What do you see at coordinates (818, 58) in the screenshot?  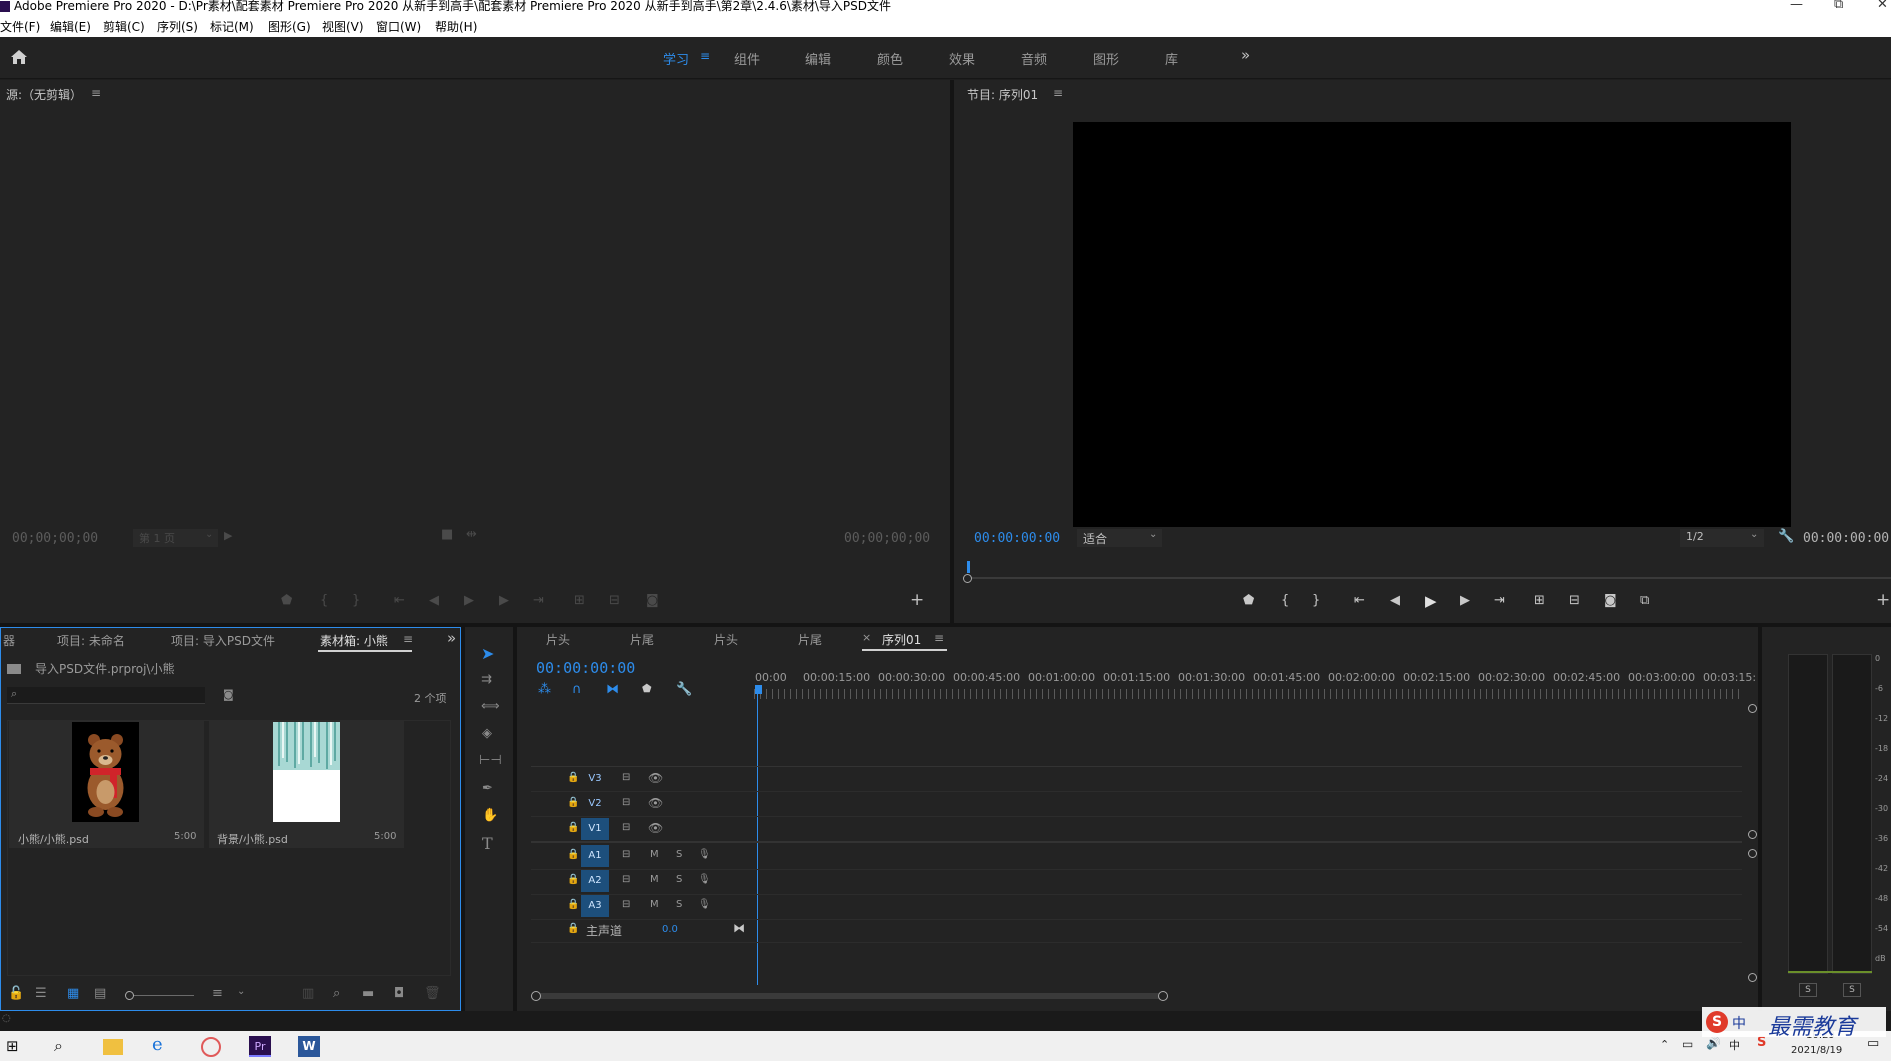 I see `workspace-tab-editing: 编辑` at bounding box center [818, 58].